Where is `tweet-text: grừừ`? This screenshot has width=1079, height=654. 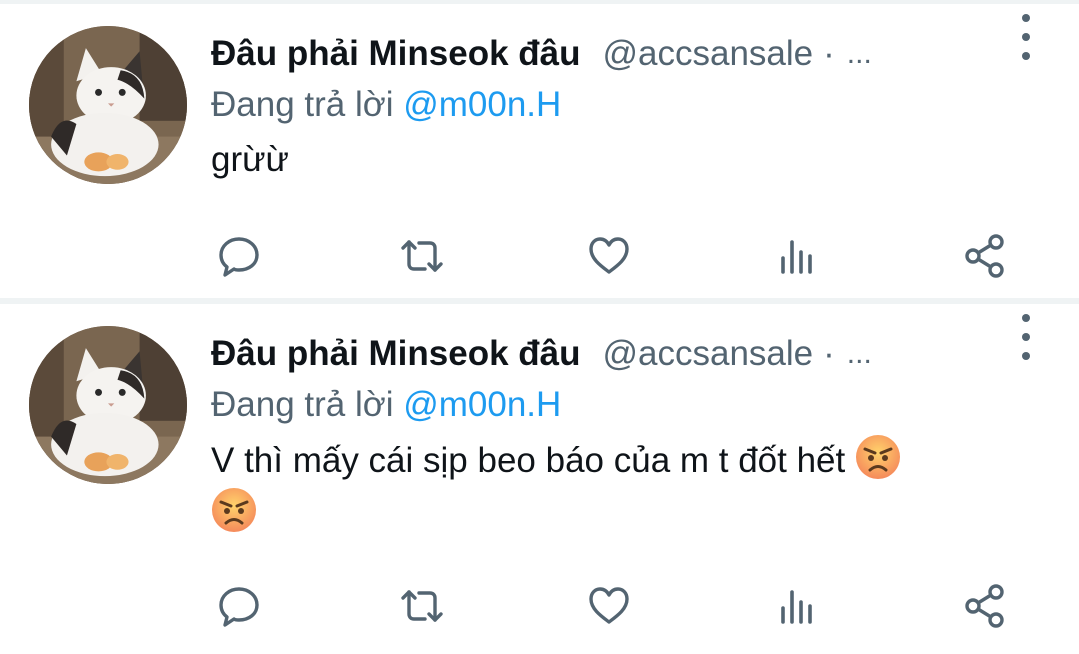 tweet-text: grừừ is located at coordinates (626, 160).